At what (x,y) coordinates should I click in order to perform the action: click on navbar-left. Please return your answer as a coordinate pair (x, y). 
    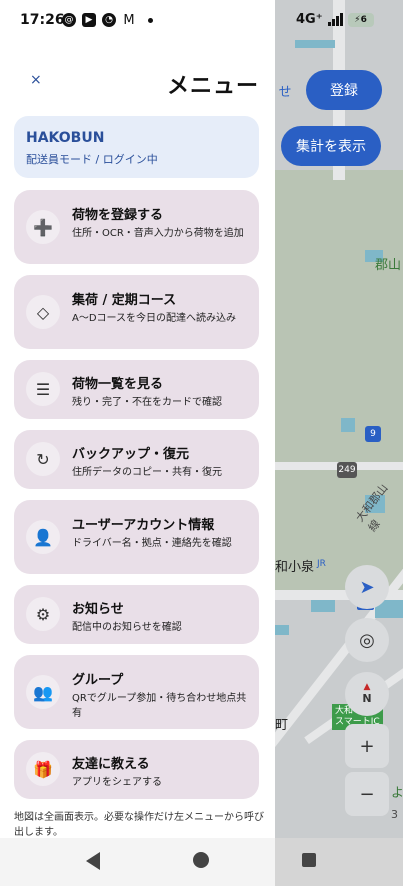
    Looking at the image, I should click on (137, 862).